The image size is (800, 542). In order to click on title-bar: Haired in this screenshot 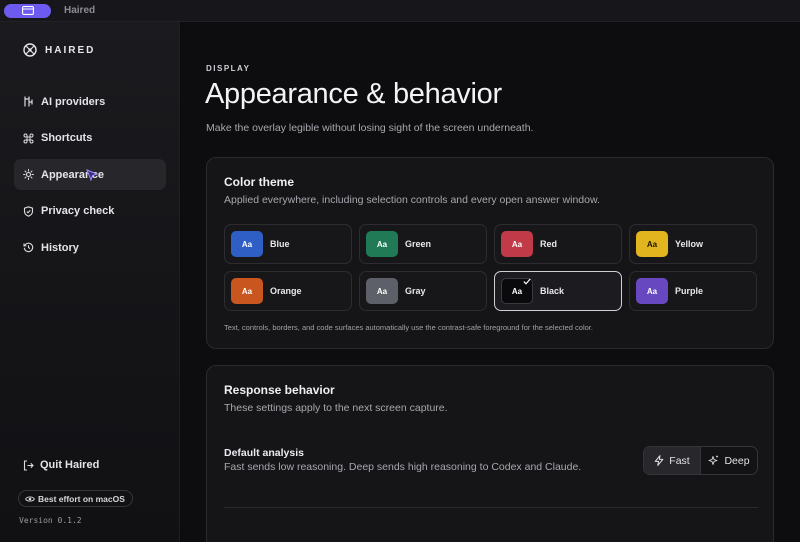, I will do `click(400, 11)`.